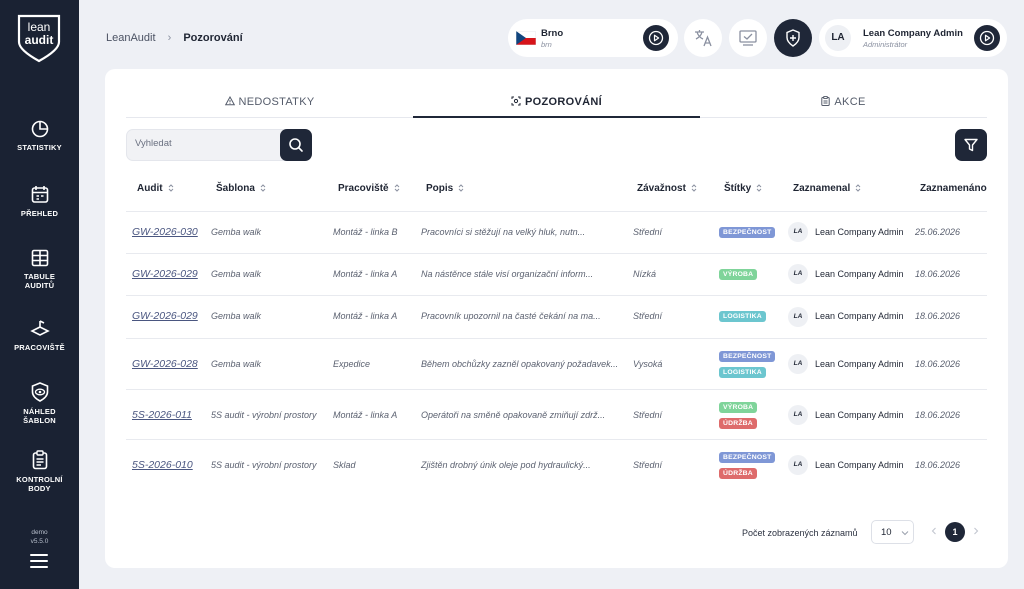  I want to click on sidebar-item-nahled-sablon: NÁHLED ŠABLON, so click(39, 403).